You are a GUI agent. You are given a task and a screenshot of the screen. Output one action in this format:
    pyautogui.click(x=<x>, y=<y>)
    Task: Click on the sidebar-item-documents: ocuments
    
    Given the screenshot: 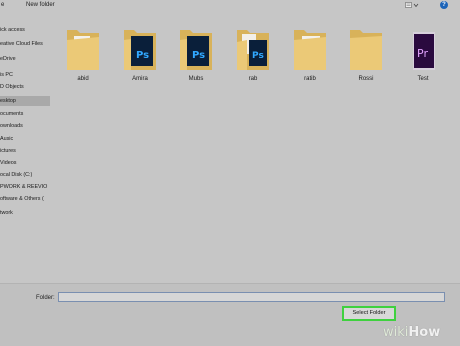 What is the action you would take?
    pyautogui.click(x=25, y=114)
    